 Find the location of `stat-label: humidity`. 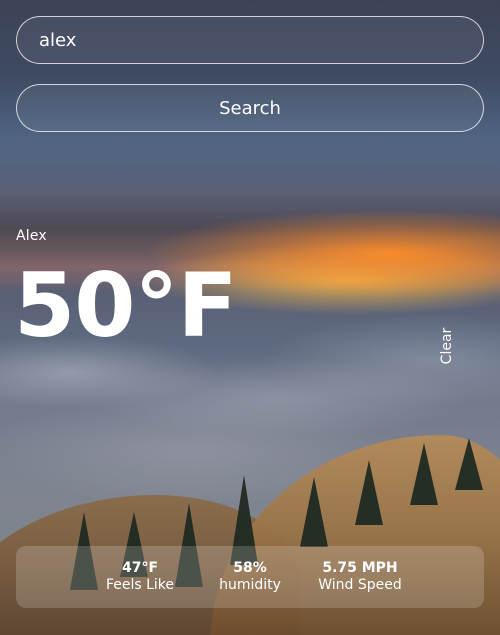

stat-label: humidity is located at coordinates (250, 584).